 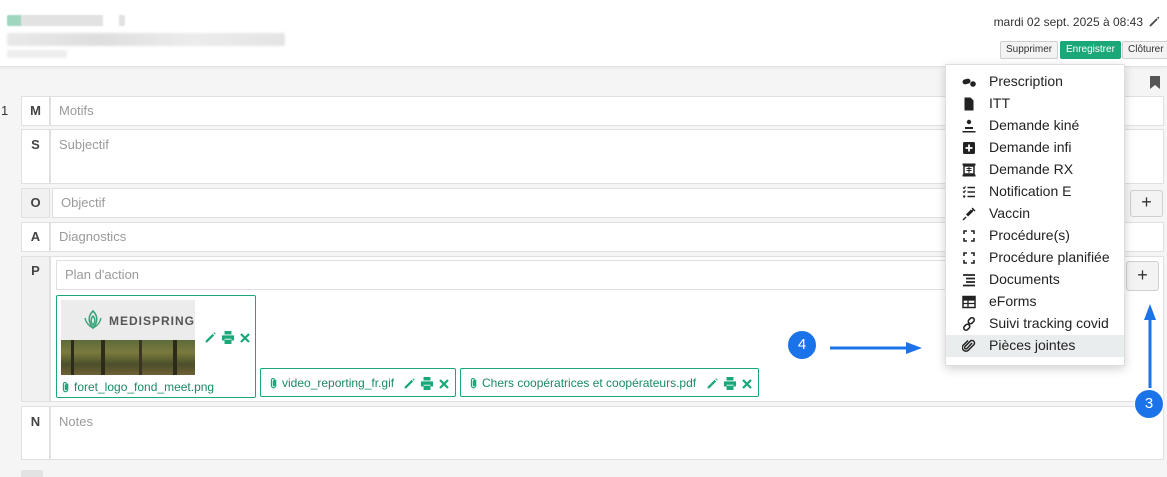 What do you see at coordinates (1035, 104) in the screenshot?
I see `menu-item-itt: ITT` at bounding box center [1035, 104].